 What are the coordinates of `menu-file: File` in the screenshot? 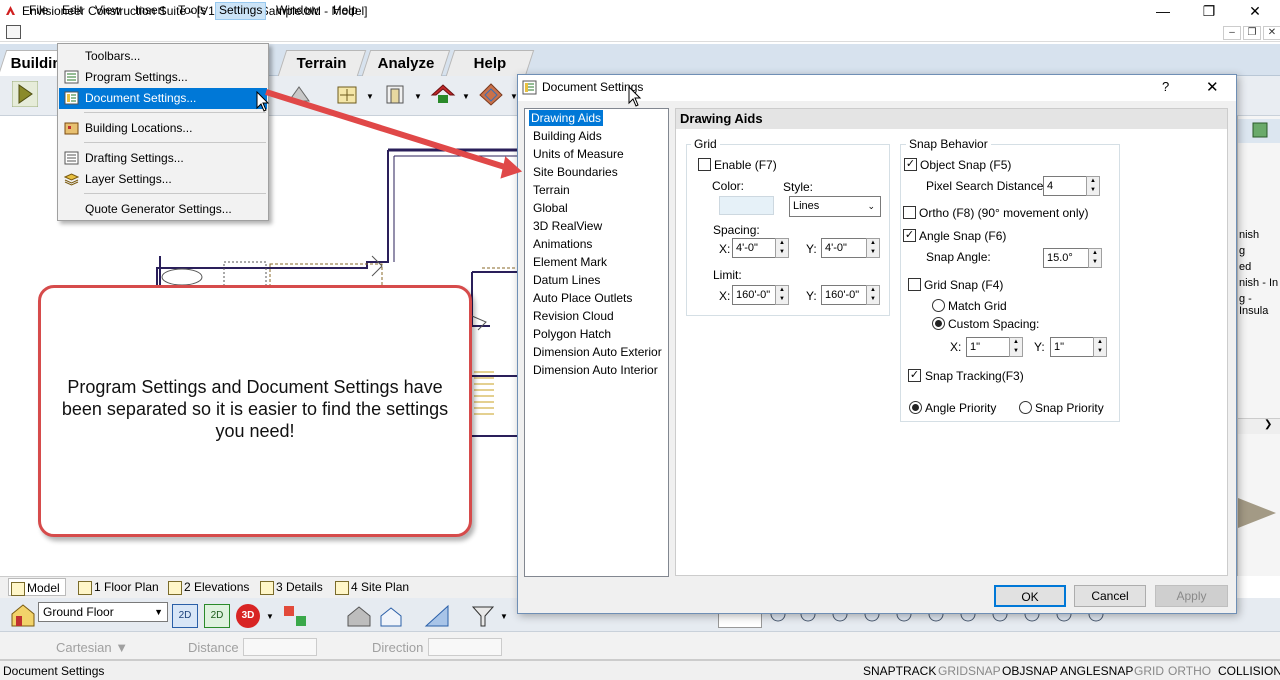 It's located at (38, 10).